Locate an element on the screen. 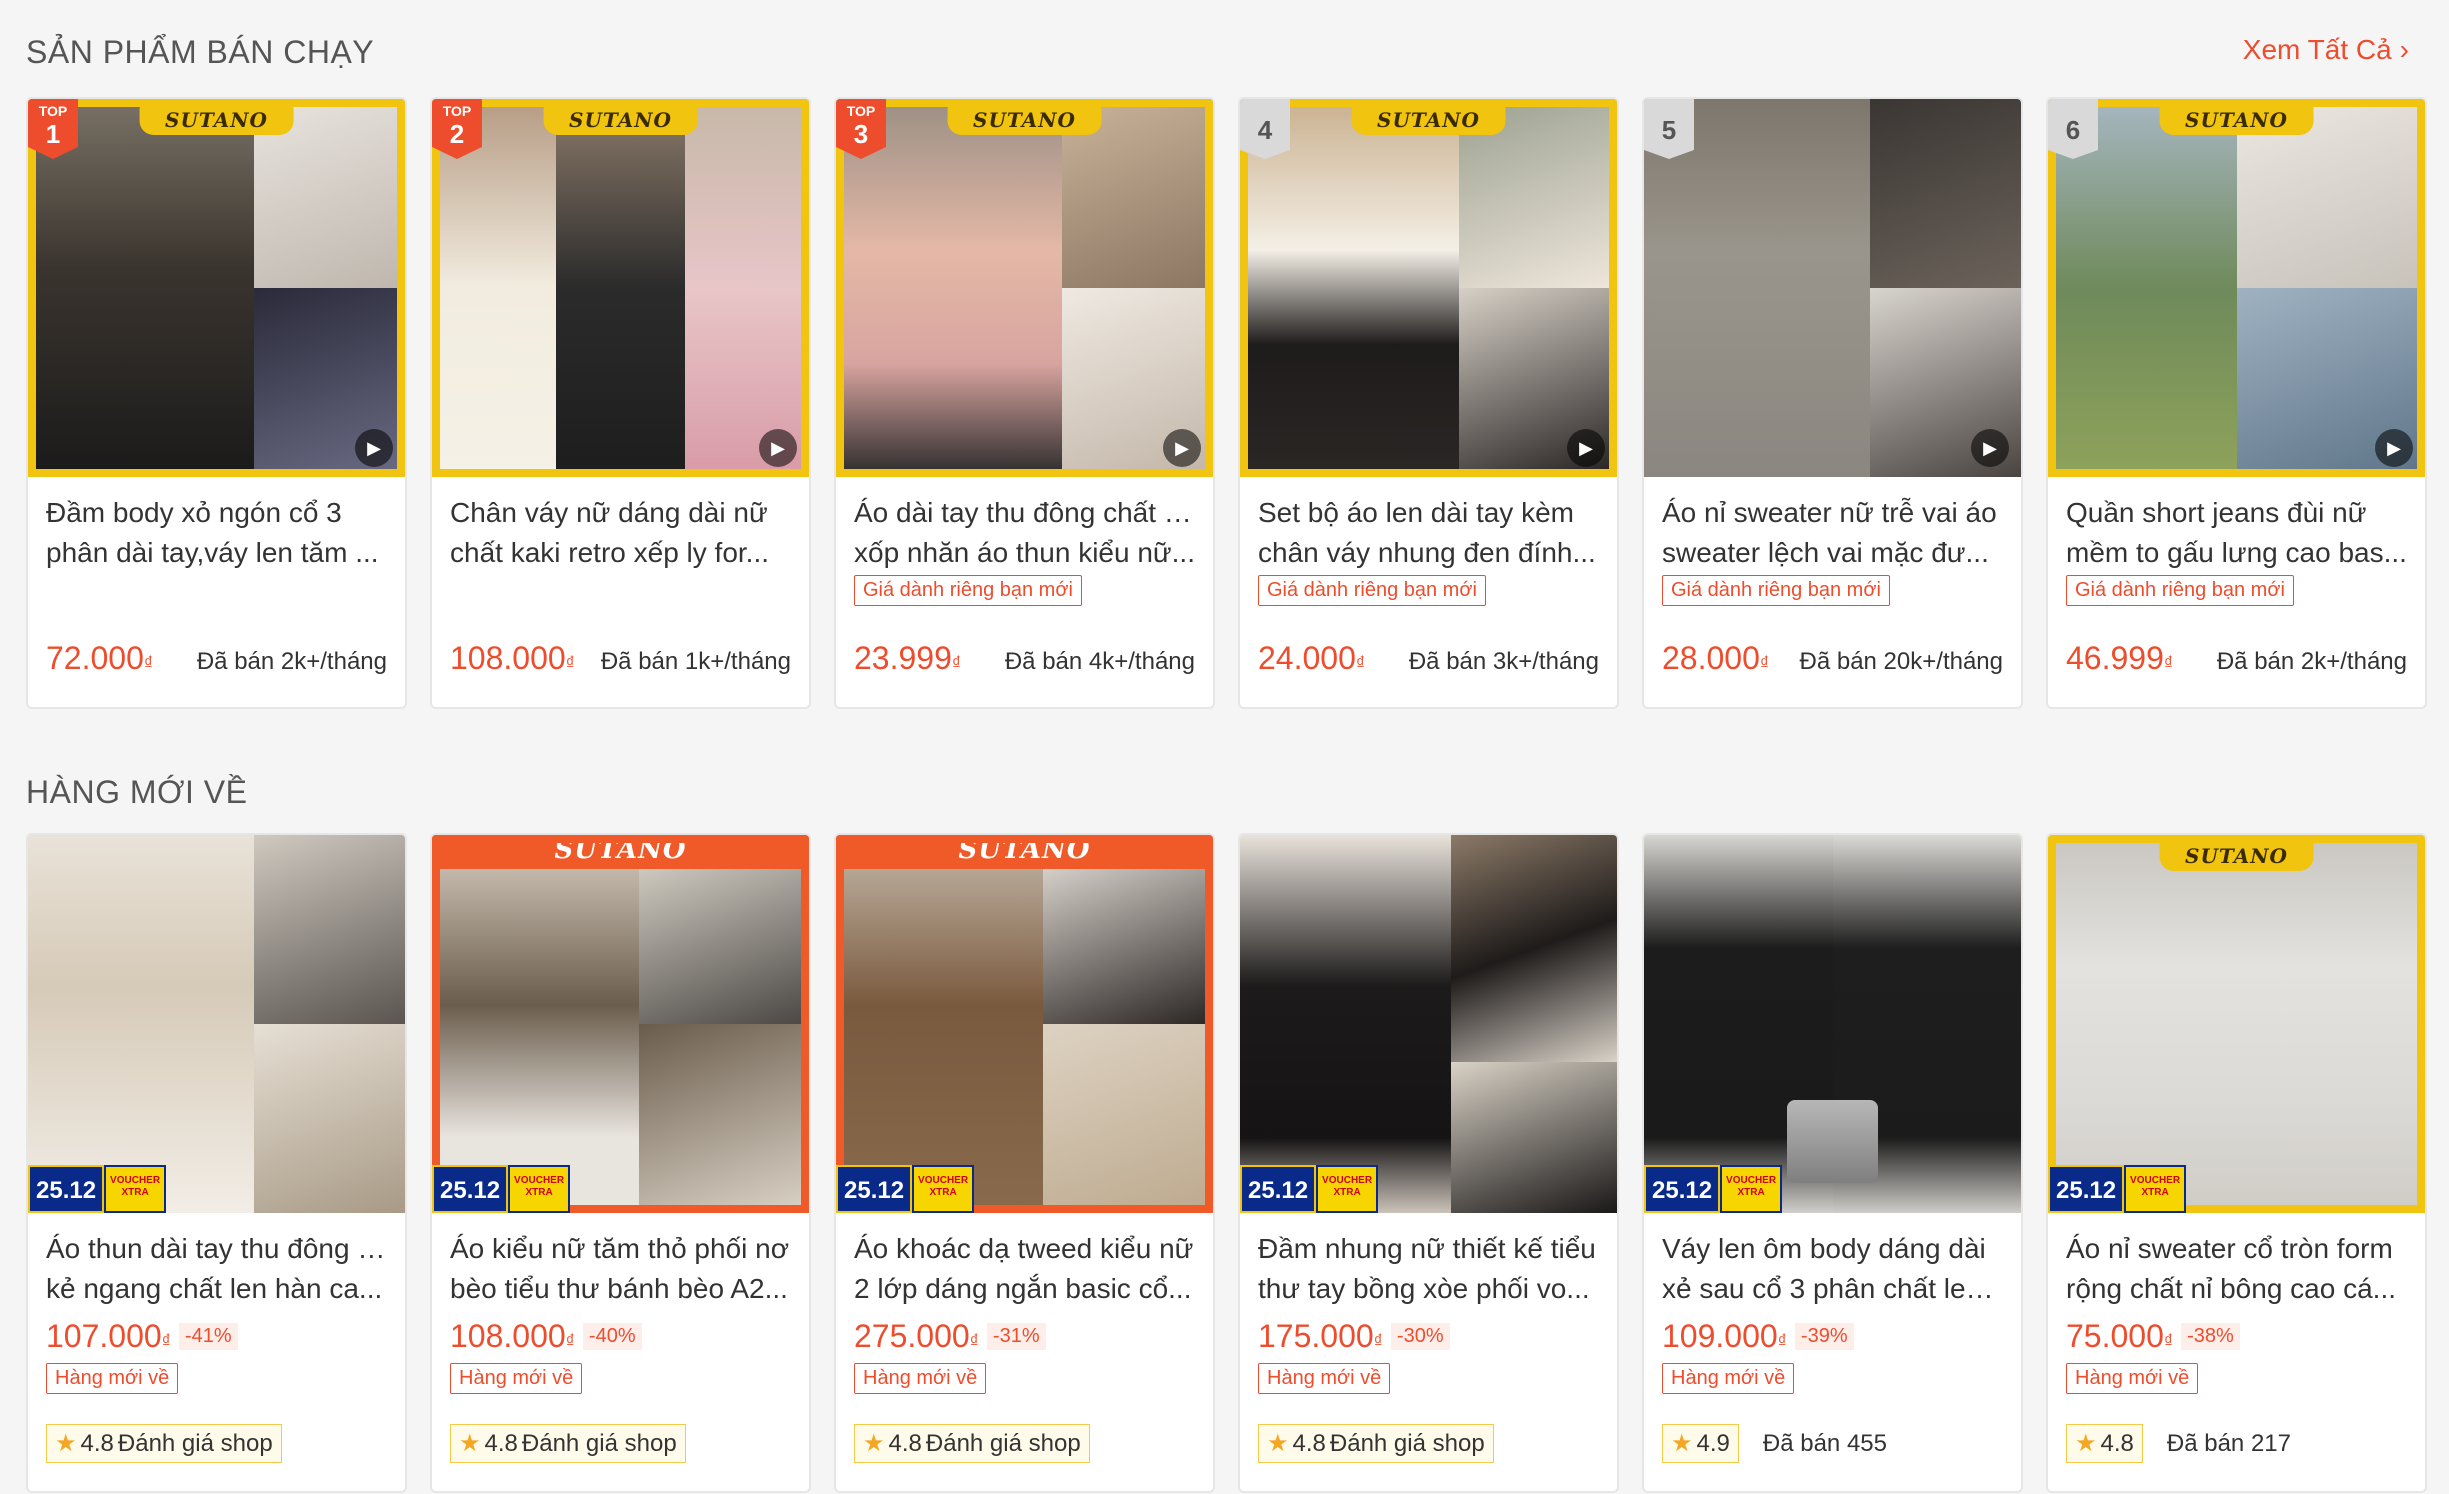  see-all-label: Xem Tất Cả is located at coordinates (2317, 49).